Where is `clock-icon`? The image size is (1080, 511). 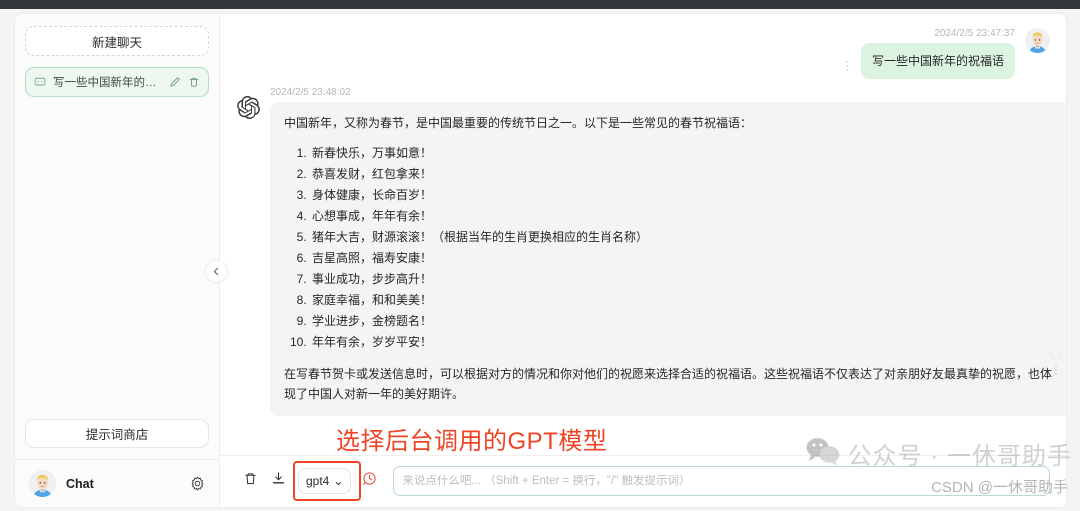
clock-icon is located at coordinates (369, 481).